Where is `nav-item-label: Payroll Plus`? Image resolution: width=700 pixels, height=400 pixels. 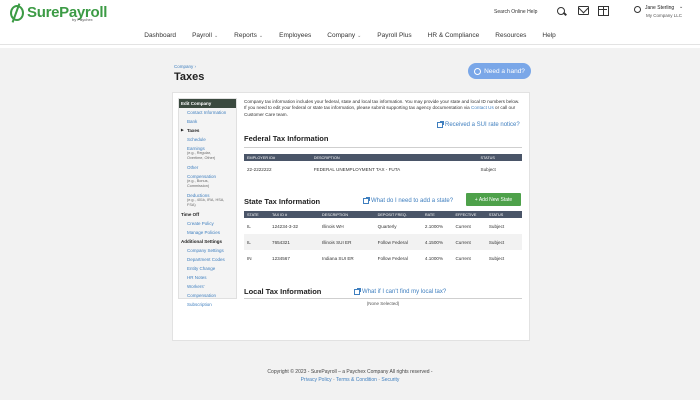
nav-item-label: Payroll Plus is located at coordinates (394, 35).